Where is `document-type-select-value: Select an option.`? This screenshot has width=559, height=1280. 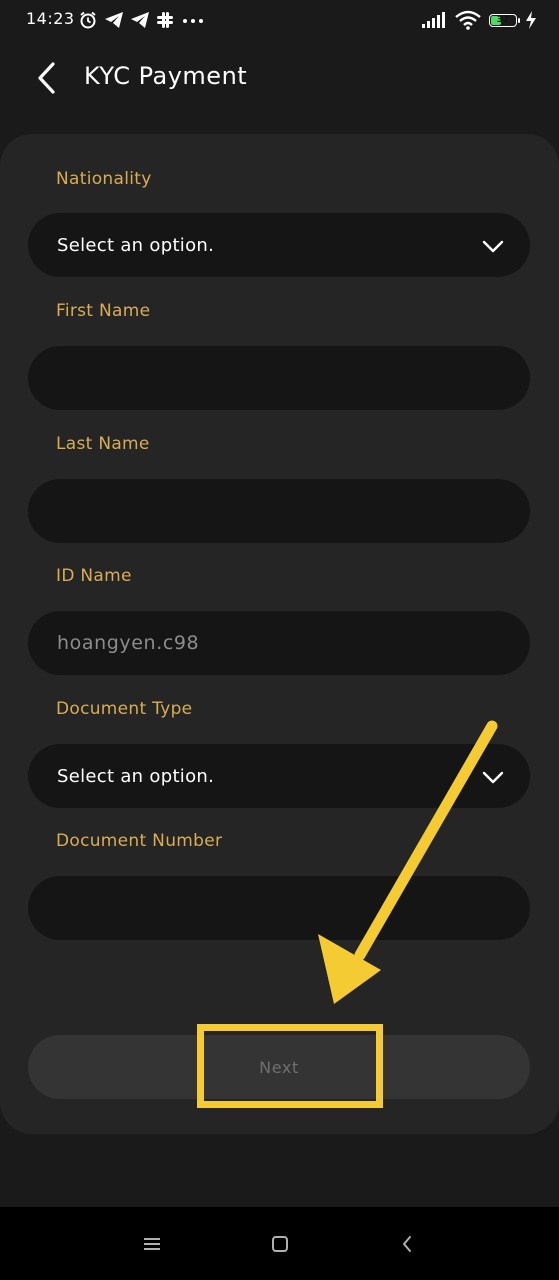
document-type-select-value: Select an option. is located at coordinates (136, 776).